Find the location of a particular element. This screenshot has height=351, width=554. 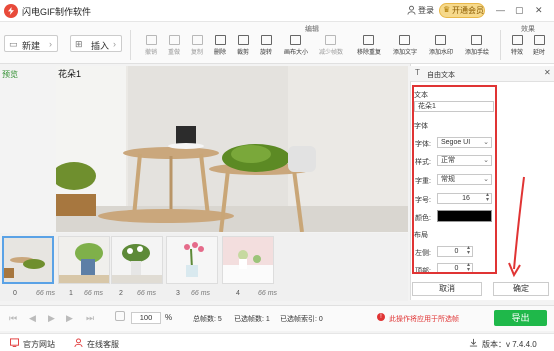

add-watermark-tool: 添加水印 is located at coordinates (441, 45).